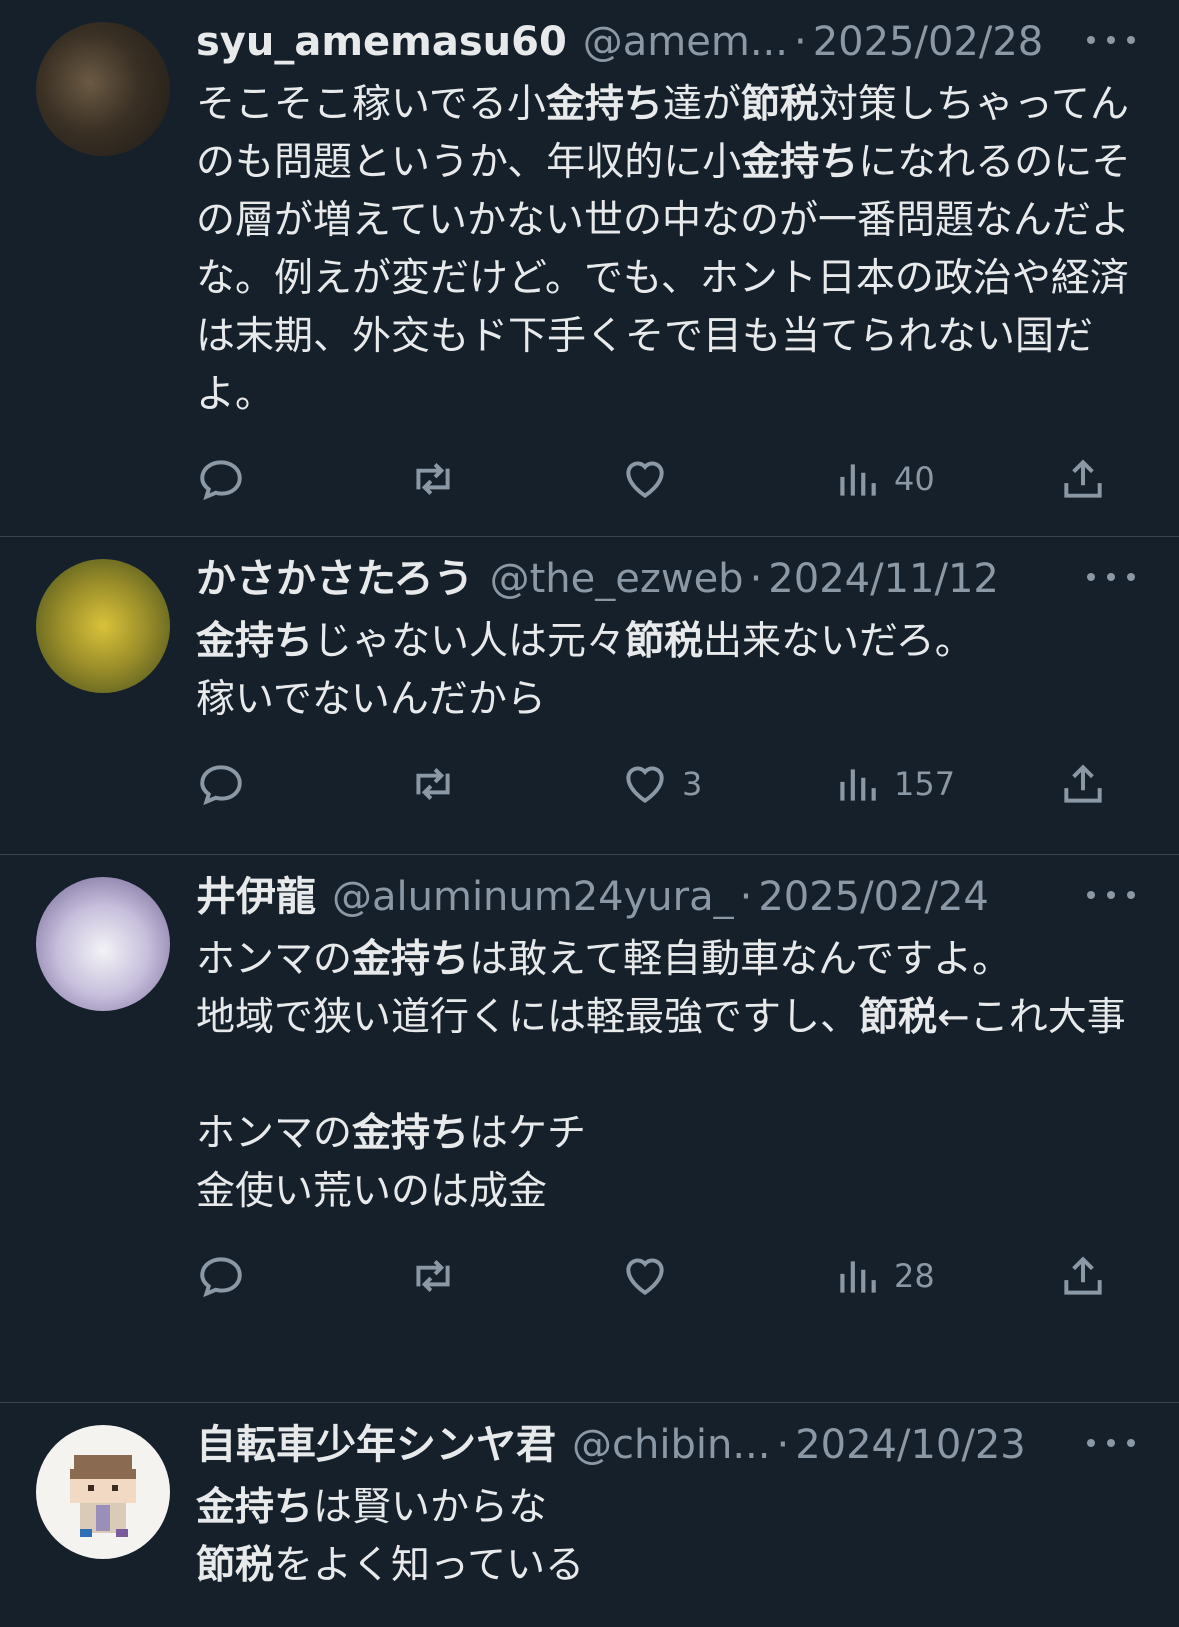 This screenshot has height=1627, width=1179. What do you see at coordinates (883, 1276) in the screenshot?
I see `views-button: 28` at bounding box center [883, 1276].